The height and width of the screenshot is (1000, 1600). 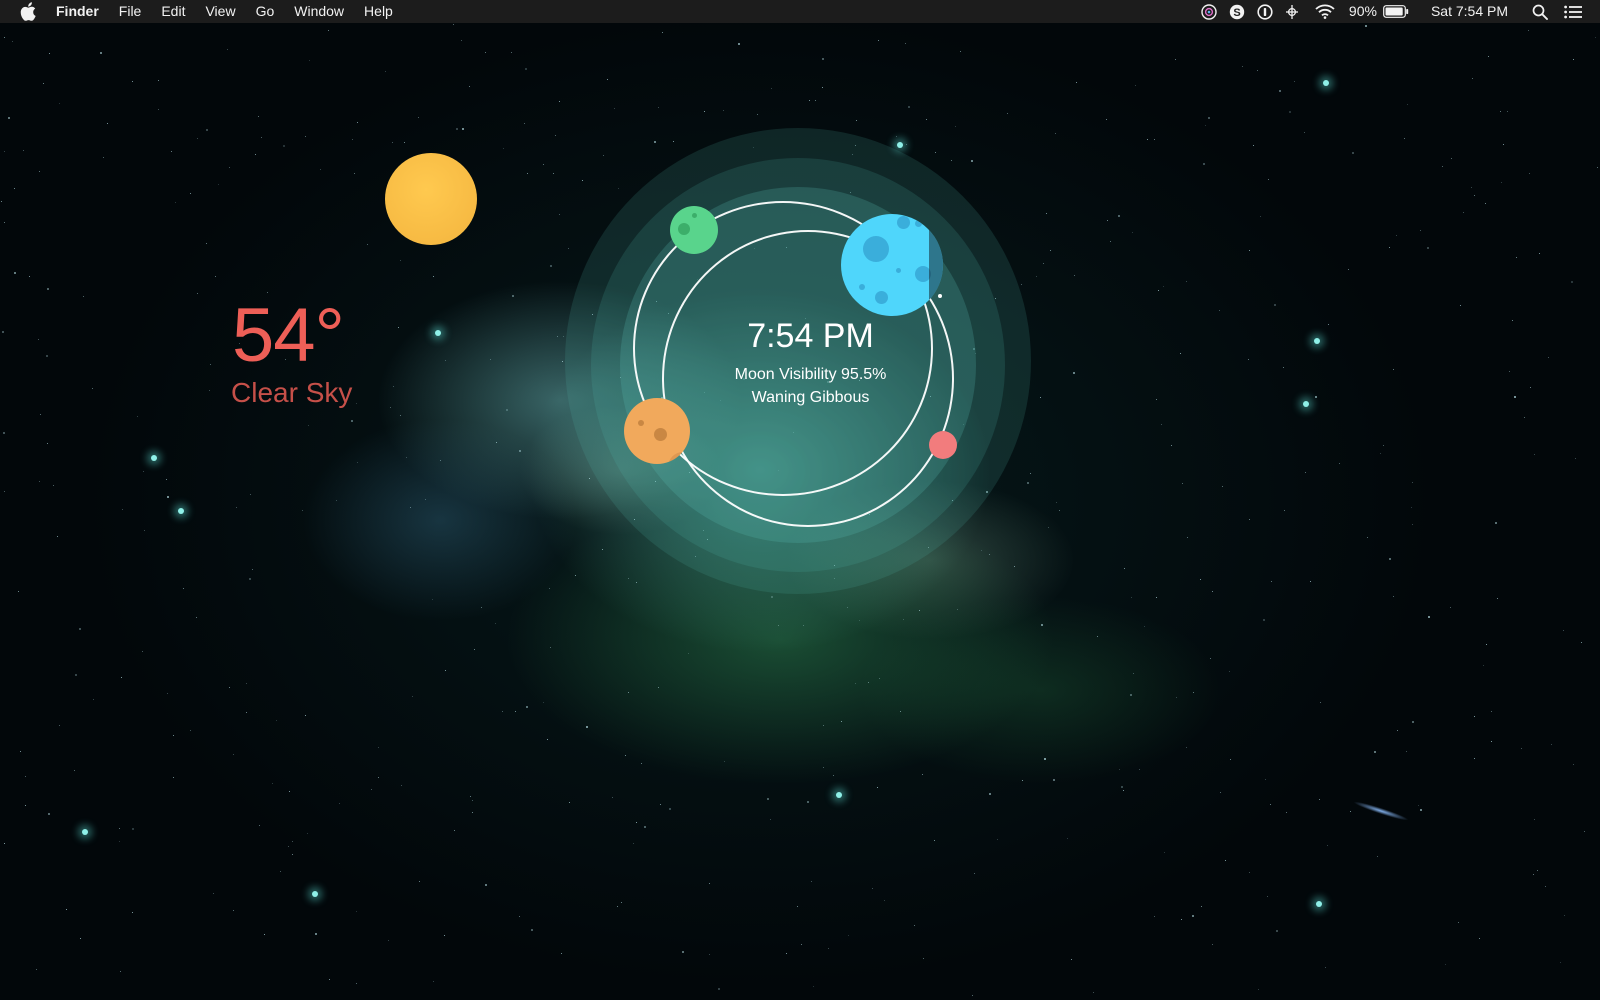 I want to click on onepassword-icon, so click(x=1265, y=11).